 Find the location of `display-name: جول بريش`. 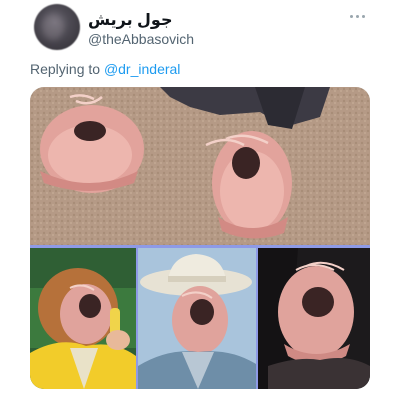

display-name: جول بريش is located at coordinates (130, 20).